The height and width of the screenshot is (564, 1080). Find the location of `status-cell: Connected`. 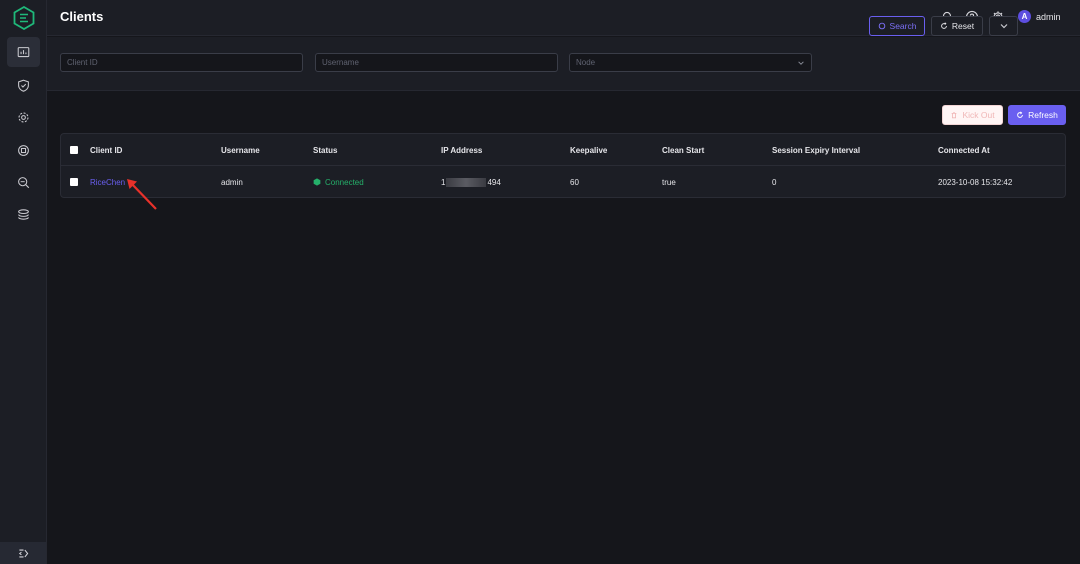

status-cell: Connected is located at coordinates (338, 182).